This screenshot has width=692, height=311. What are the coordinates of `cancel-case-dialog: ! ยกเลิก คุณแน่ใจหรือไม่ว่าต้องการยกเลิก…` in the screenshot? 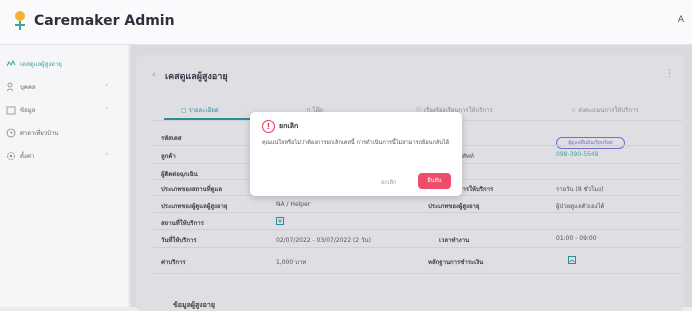 It's located at (356, 154).